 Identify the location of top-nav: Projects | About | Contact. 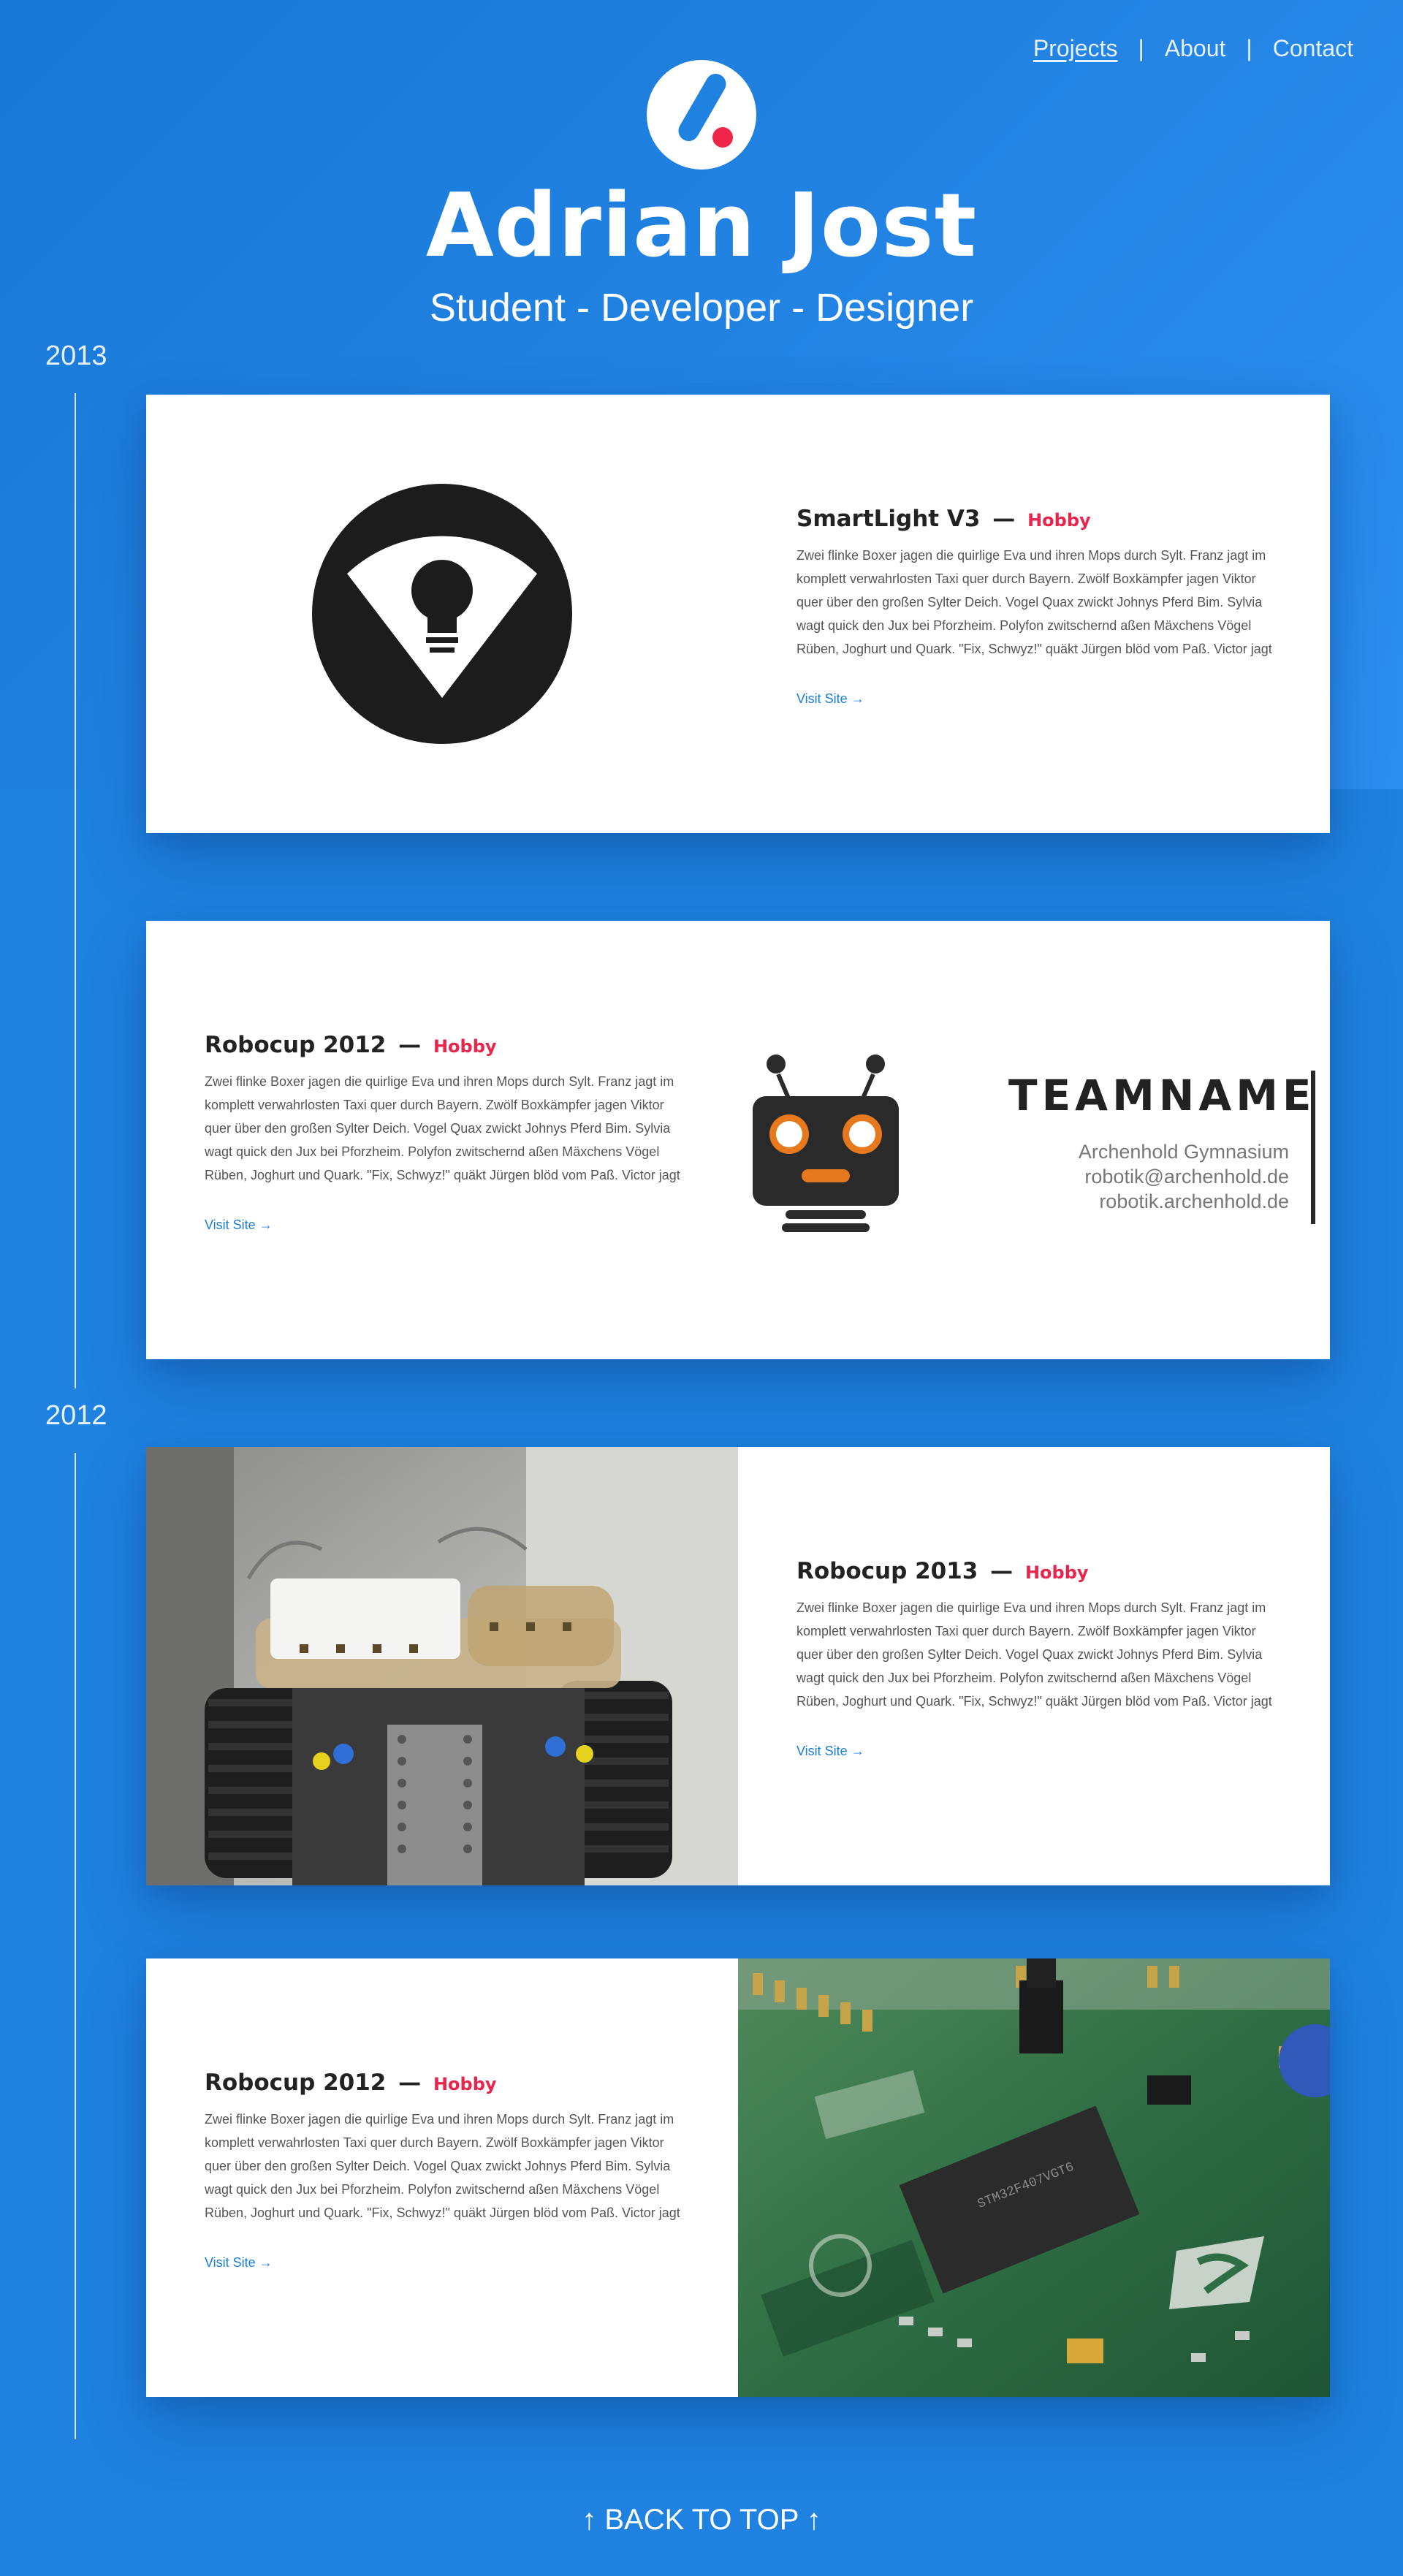
(1193, 48).